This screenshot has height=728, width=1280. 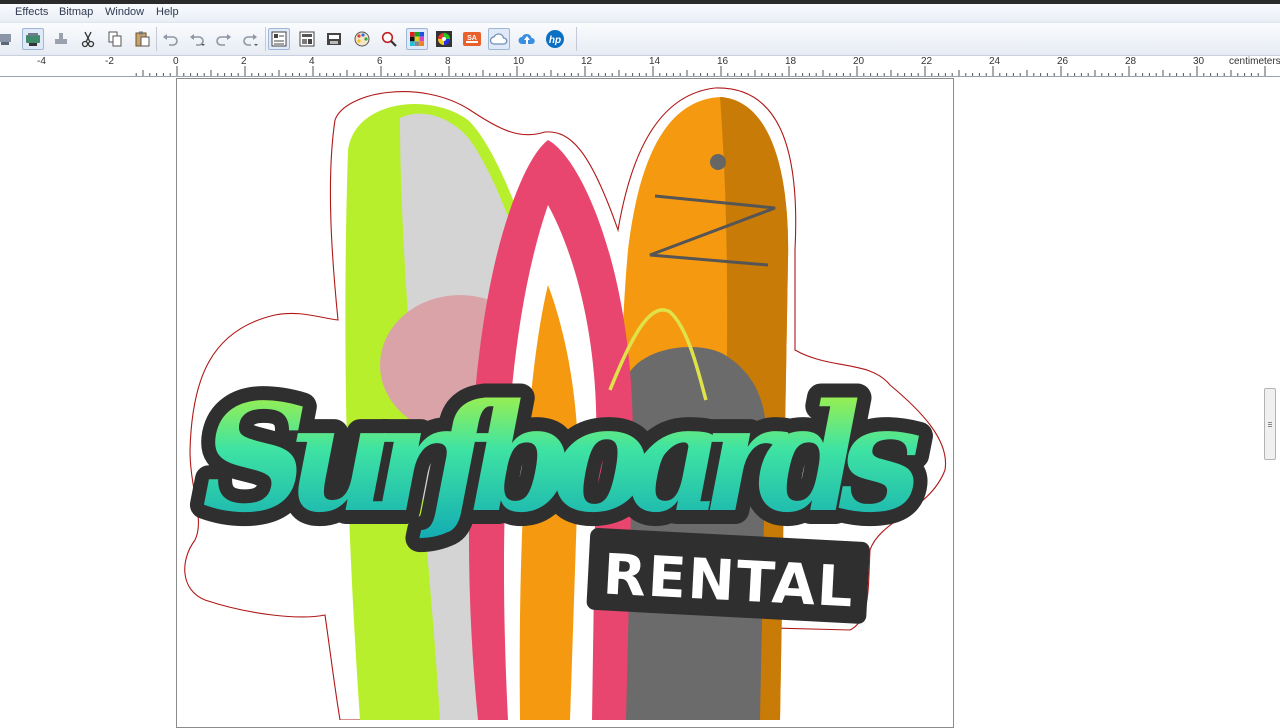 I want to click on vertical-scrollbar-thumb, so click(x=1270, y=424).